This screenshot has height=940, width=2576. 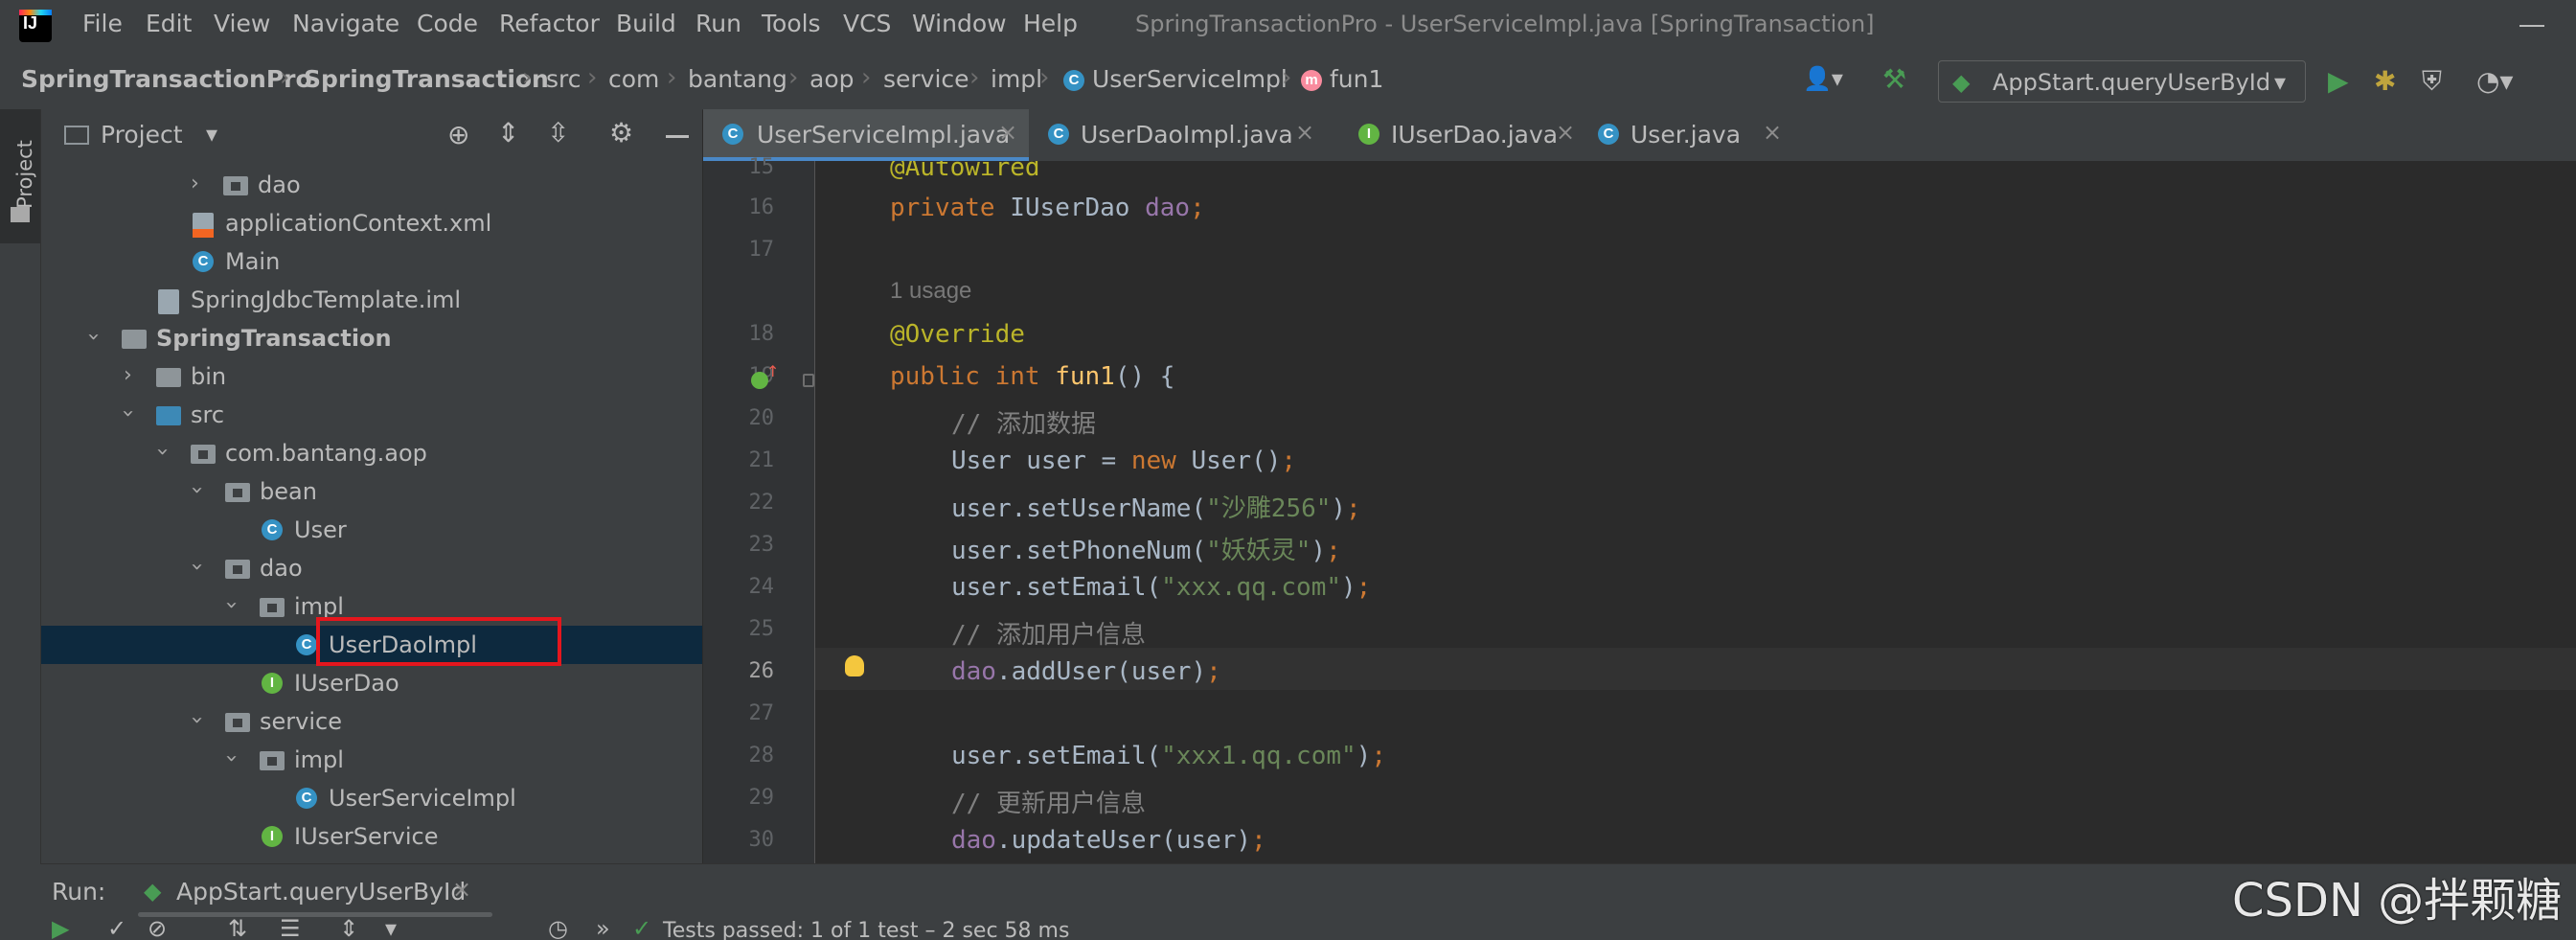 I want to click on stop-icon: ⊘, so click(x=158, y=928).